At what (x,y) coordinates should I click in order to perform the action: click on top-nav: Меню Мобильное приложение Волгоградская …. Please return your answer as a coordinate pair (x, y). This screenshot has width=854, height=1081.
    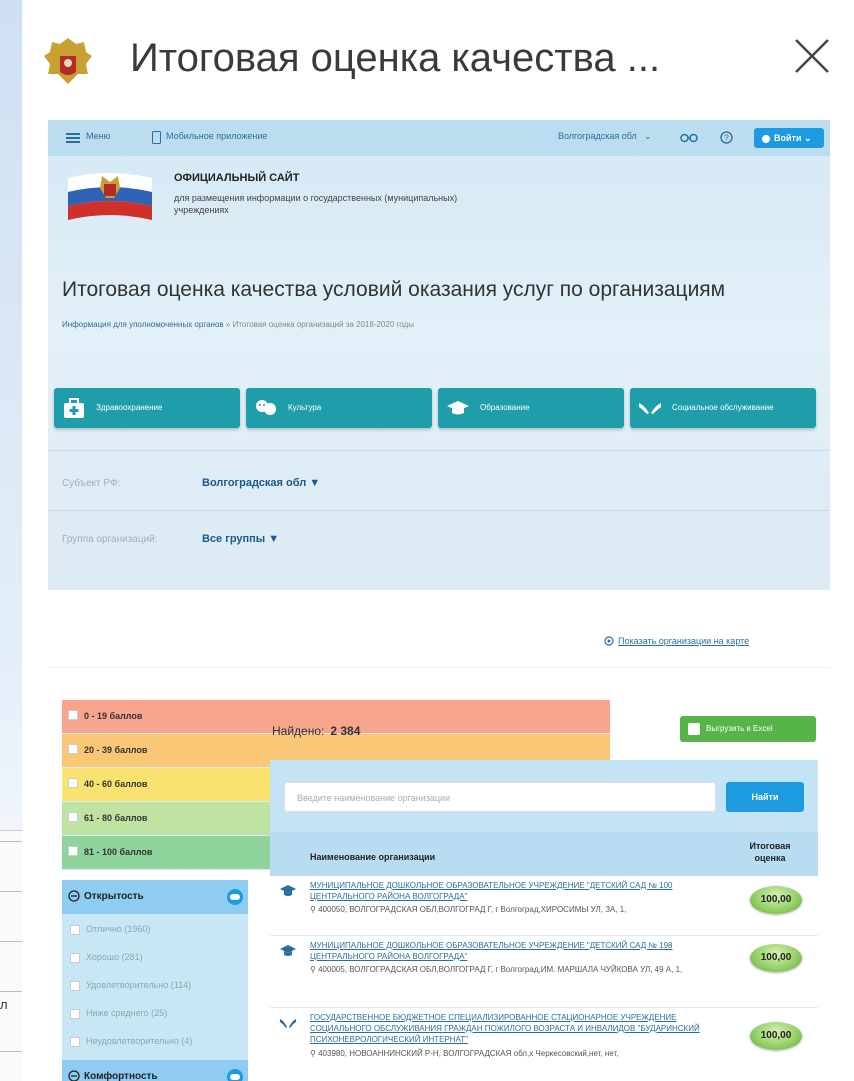
    Looking at the image, I should click on (439, 138).